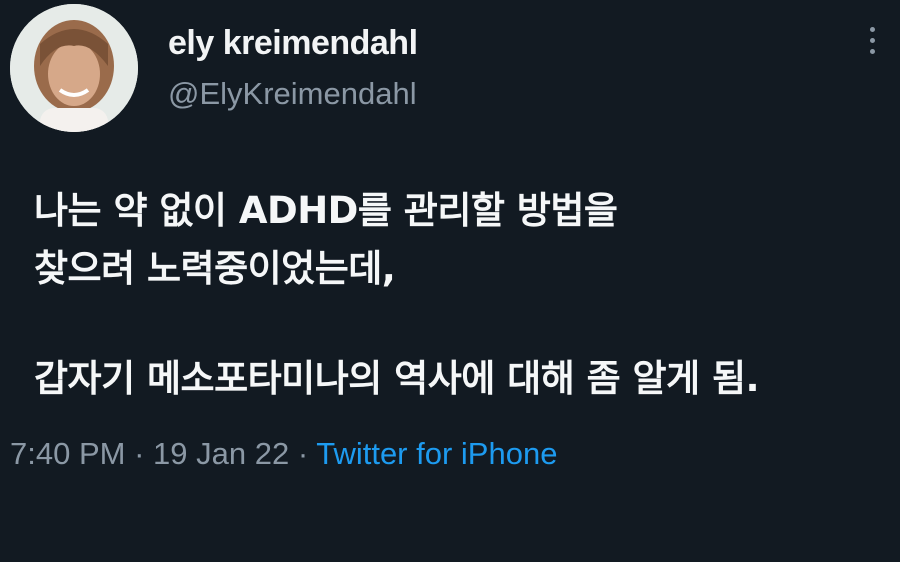 The width and height of the screenshot is (900, 562). I want to click on avatar, so click(74, 68).